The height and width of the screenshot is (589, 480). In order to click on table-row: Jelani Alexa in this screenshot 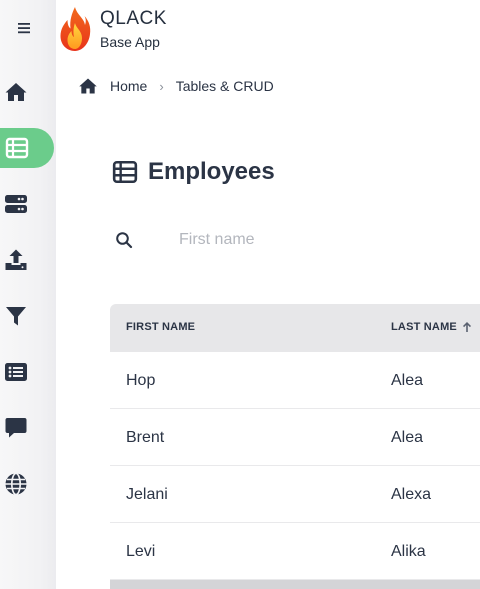, I will do `click(295, 494)`.